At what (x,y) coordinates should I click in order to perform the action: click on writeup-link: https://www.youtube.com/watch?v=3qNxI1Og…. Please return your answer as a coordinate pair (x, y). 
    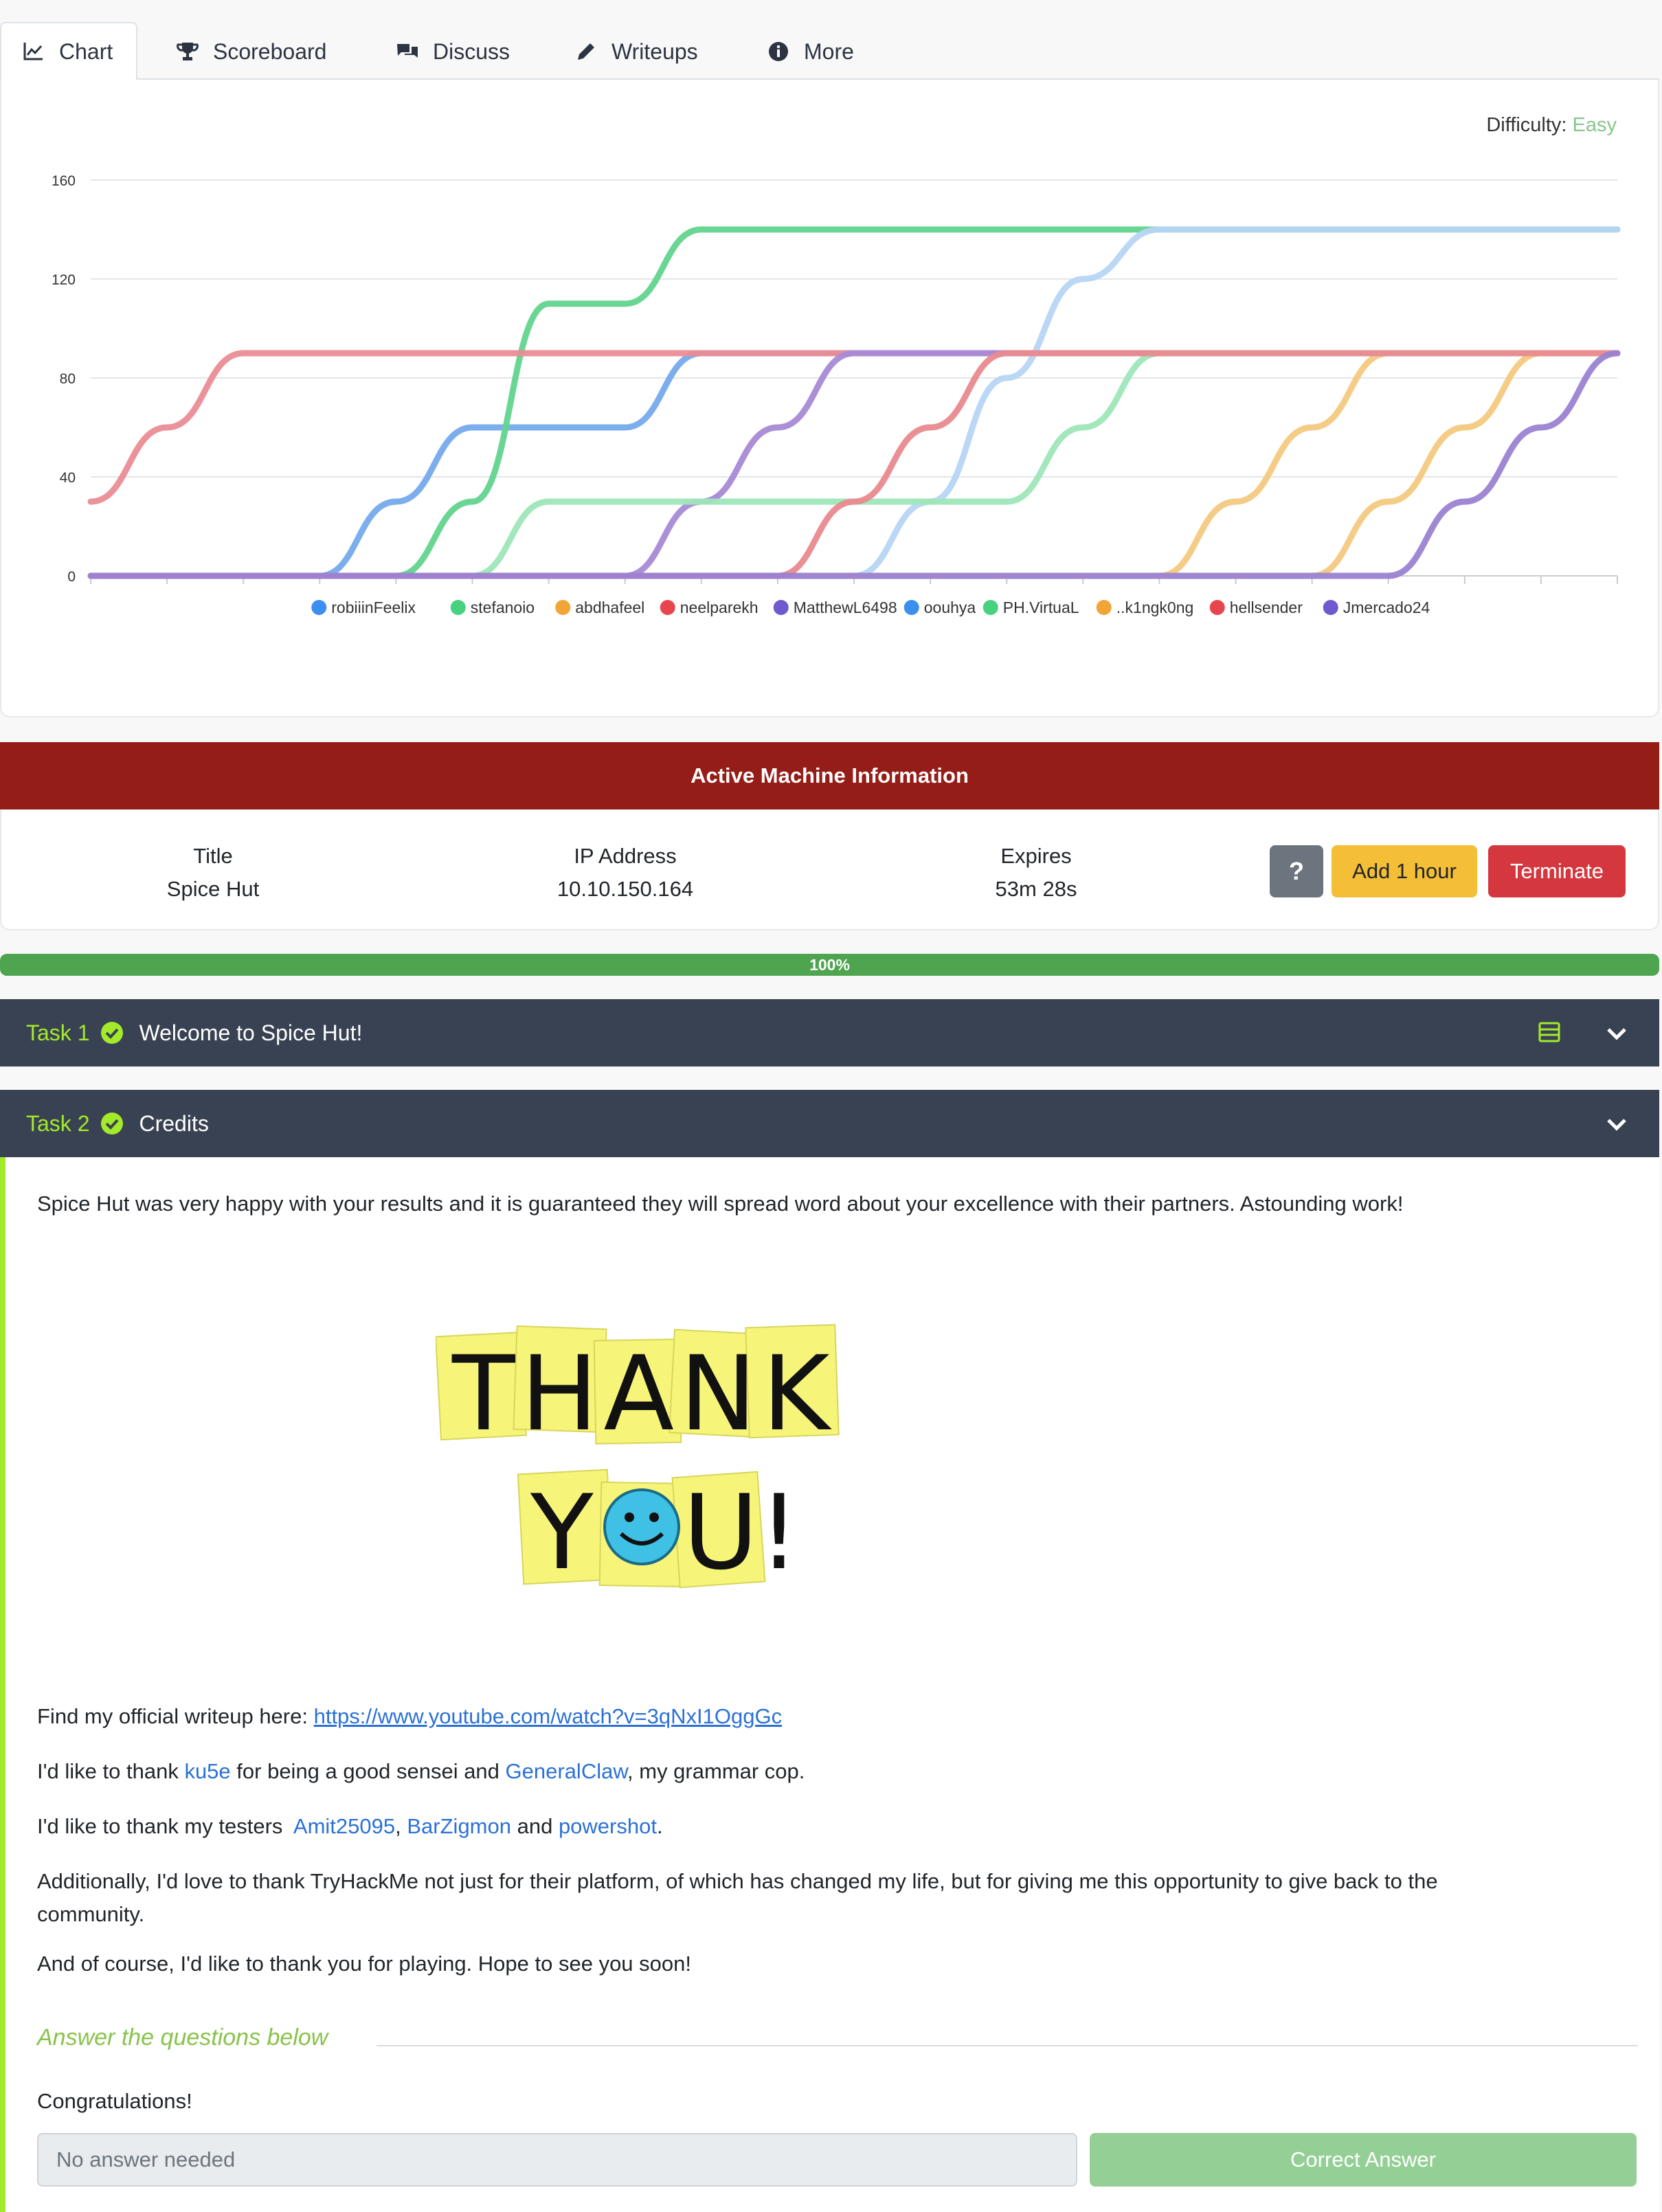
    Looking at the image, I should click on (548, 1716).